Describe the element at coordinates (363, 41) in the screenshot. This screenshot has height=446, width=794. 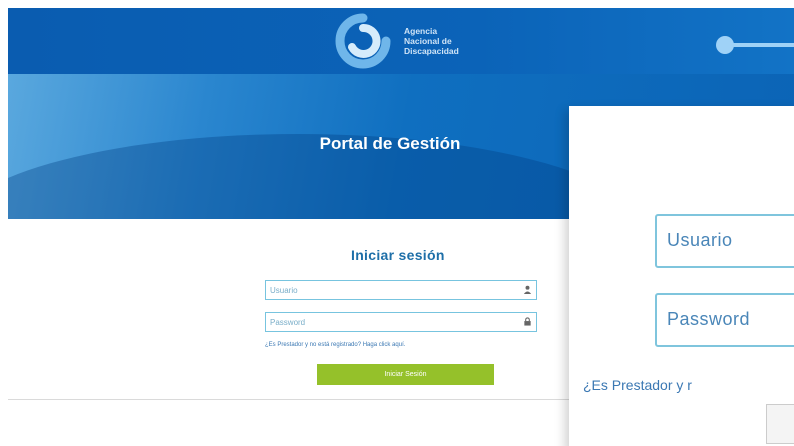
I see `agency-swirl-logo-icon` at that location.